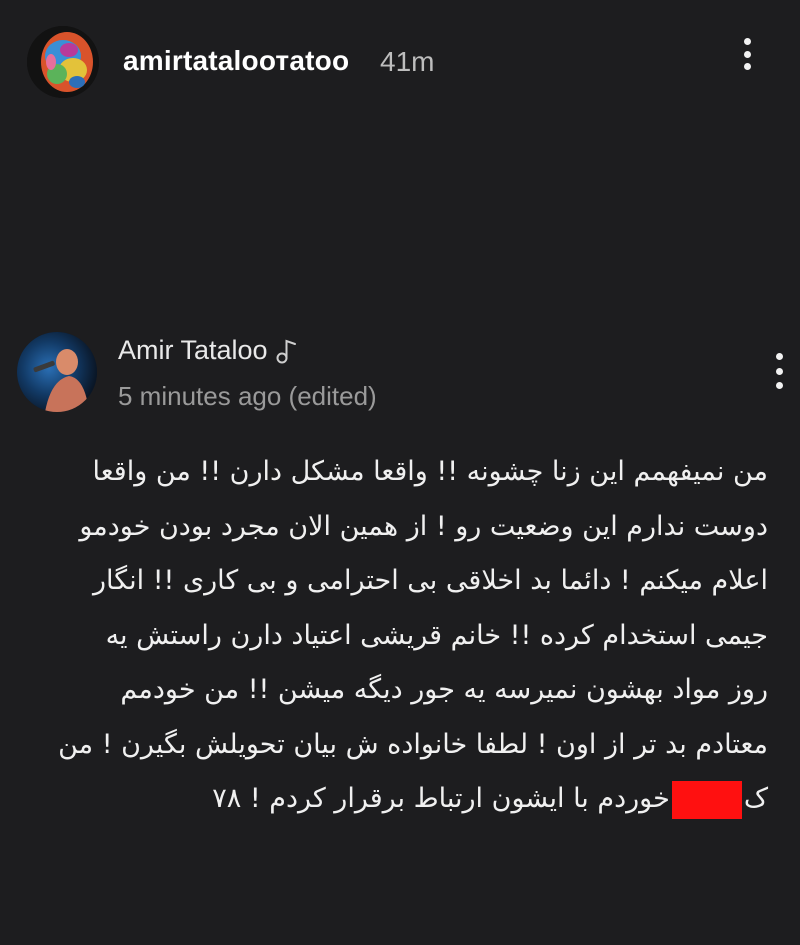  What do you see at coordinates (193, 350) in the screenshot?
I see `comment-author-name: Amir Tataloo` at bounding box center [193, 350].